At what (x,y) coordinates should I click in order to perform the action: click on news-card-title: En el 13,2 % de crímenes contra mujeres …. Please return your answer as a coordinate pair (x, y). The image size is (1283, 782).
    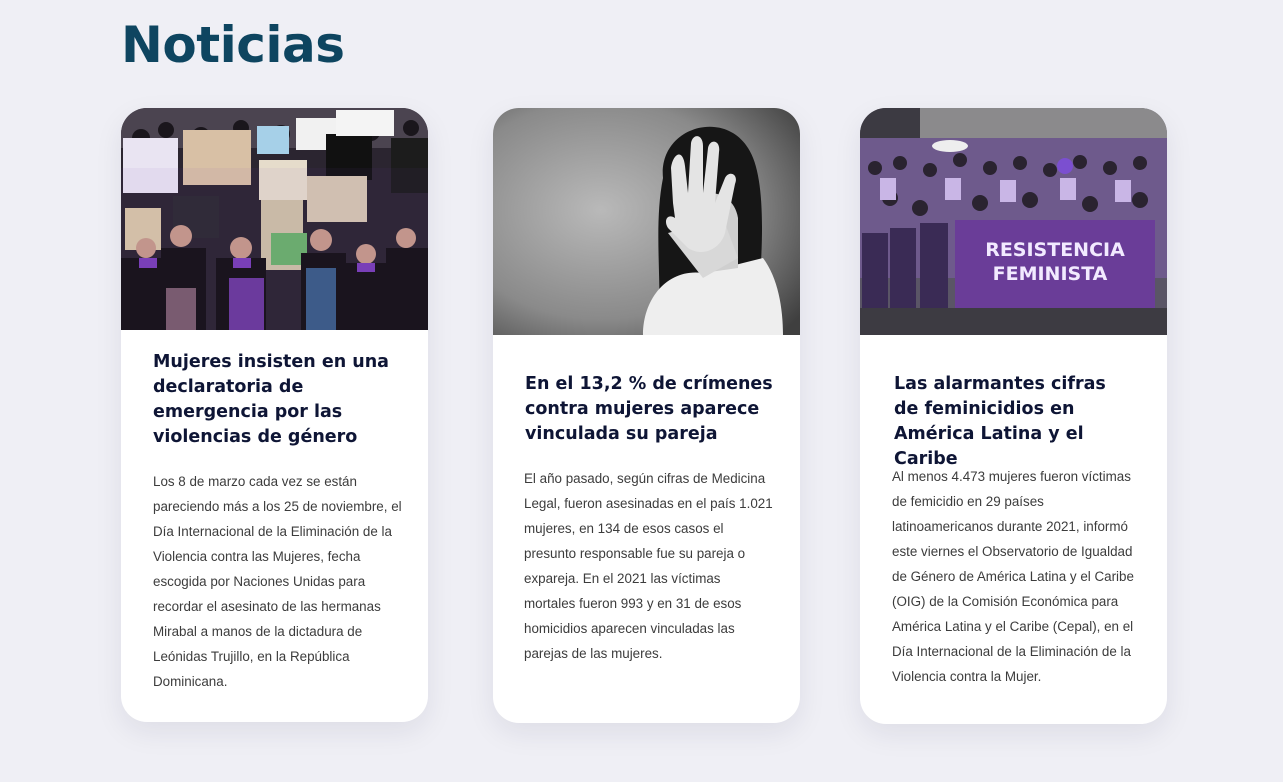
    Looking at the image, I should click on (650, 409).